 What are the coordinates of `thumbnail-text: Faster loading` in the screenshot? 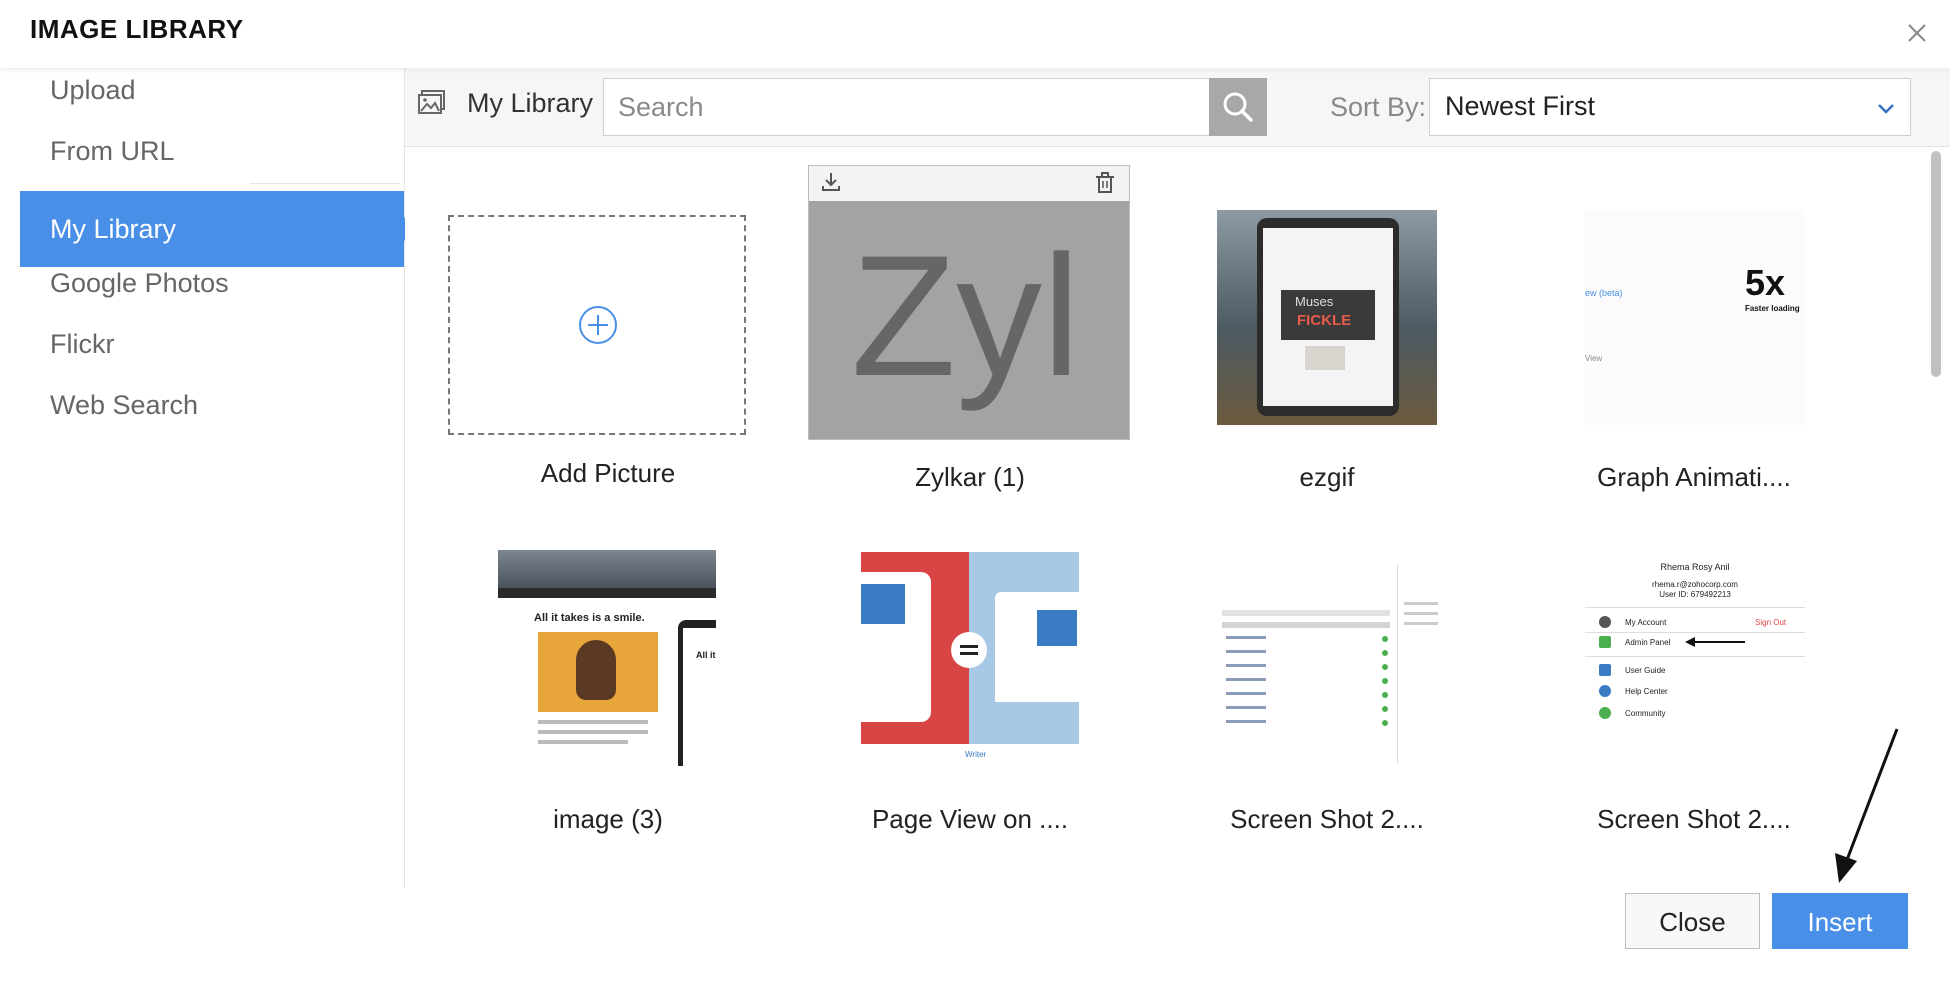 It's located at (1772, 308).